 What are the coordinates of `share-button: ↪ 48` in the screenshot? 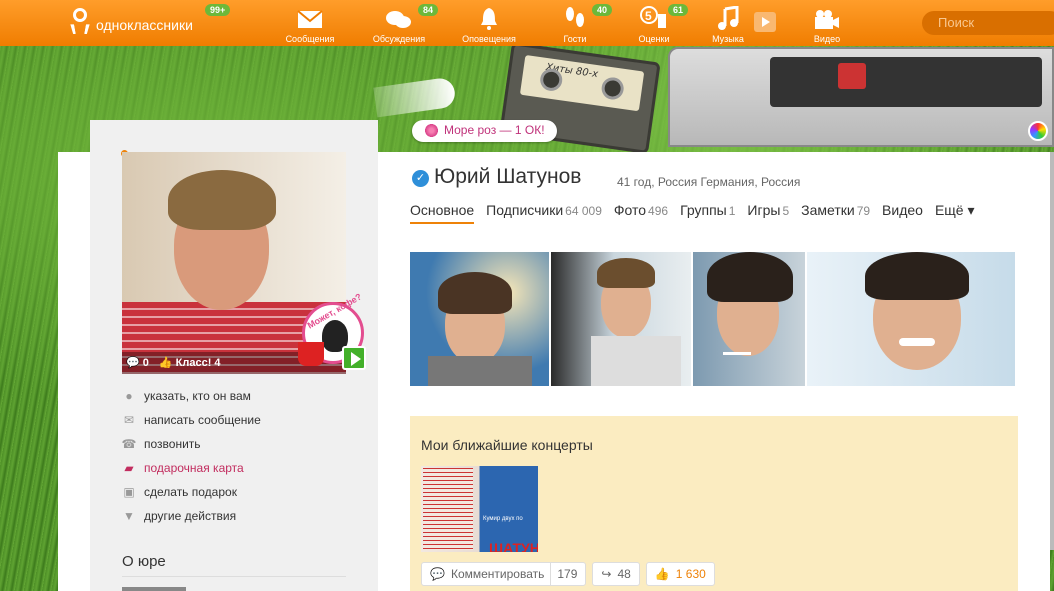 It's located at (616, 574).